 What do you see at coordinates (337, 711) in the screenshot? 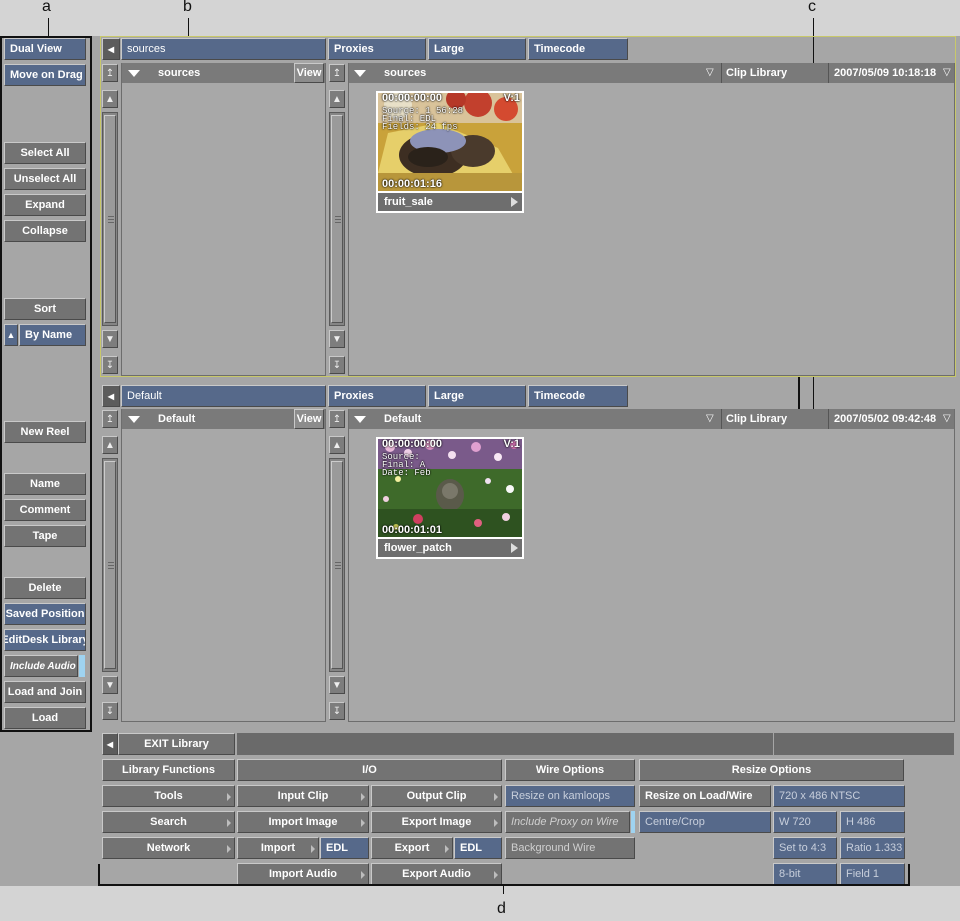
I see `bottom-clip-scroll-bottom-icon: ↧` at bounding box center [337, 711].